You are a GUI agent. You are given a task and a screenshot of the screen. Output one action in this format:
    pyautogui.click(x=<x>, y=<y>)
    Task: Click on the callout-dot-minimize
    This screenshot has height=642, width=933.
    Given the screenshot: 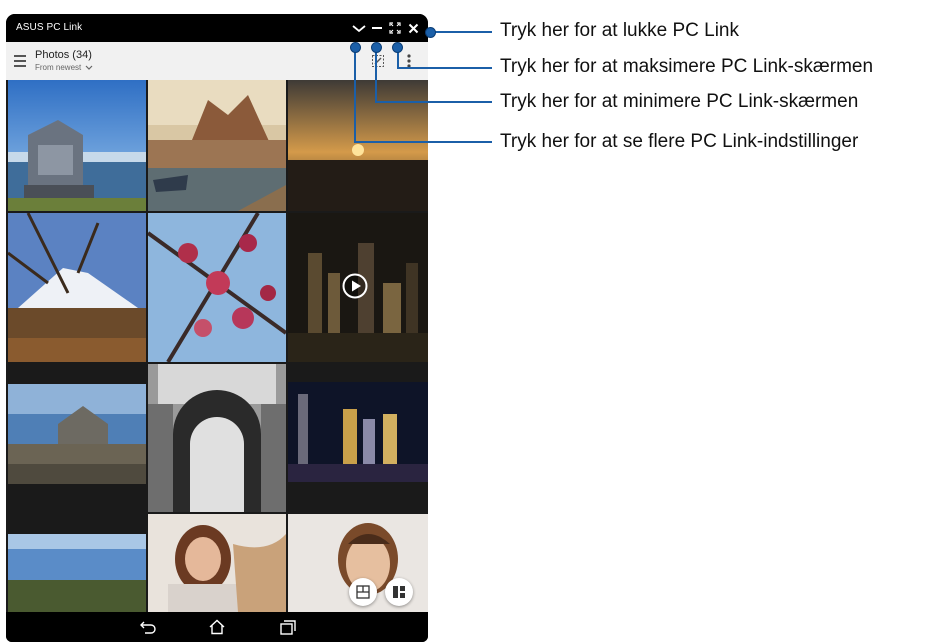 What is the action you would take?
    pyautogui.click(x=376, y=47)
    